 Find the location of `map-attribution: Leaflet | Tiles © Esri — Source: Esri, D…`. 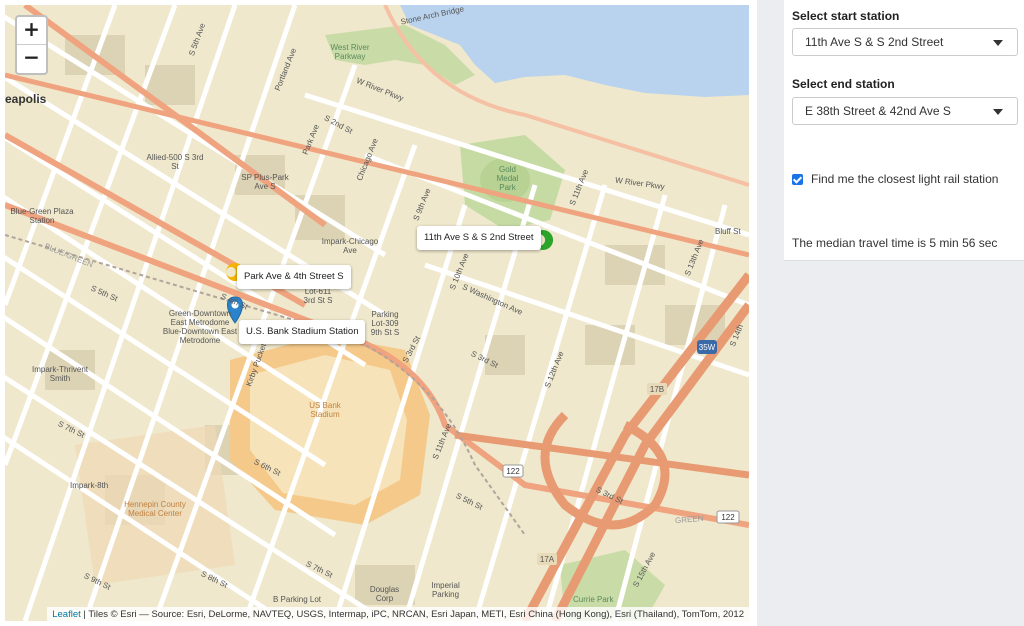

map-attribution: Leaflet | Tiles © Esri — Source: Esri, D… is located at coordinates (398, 614).